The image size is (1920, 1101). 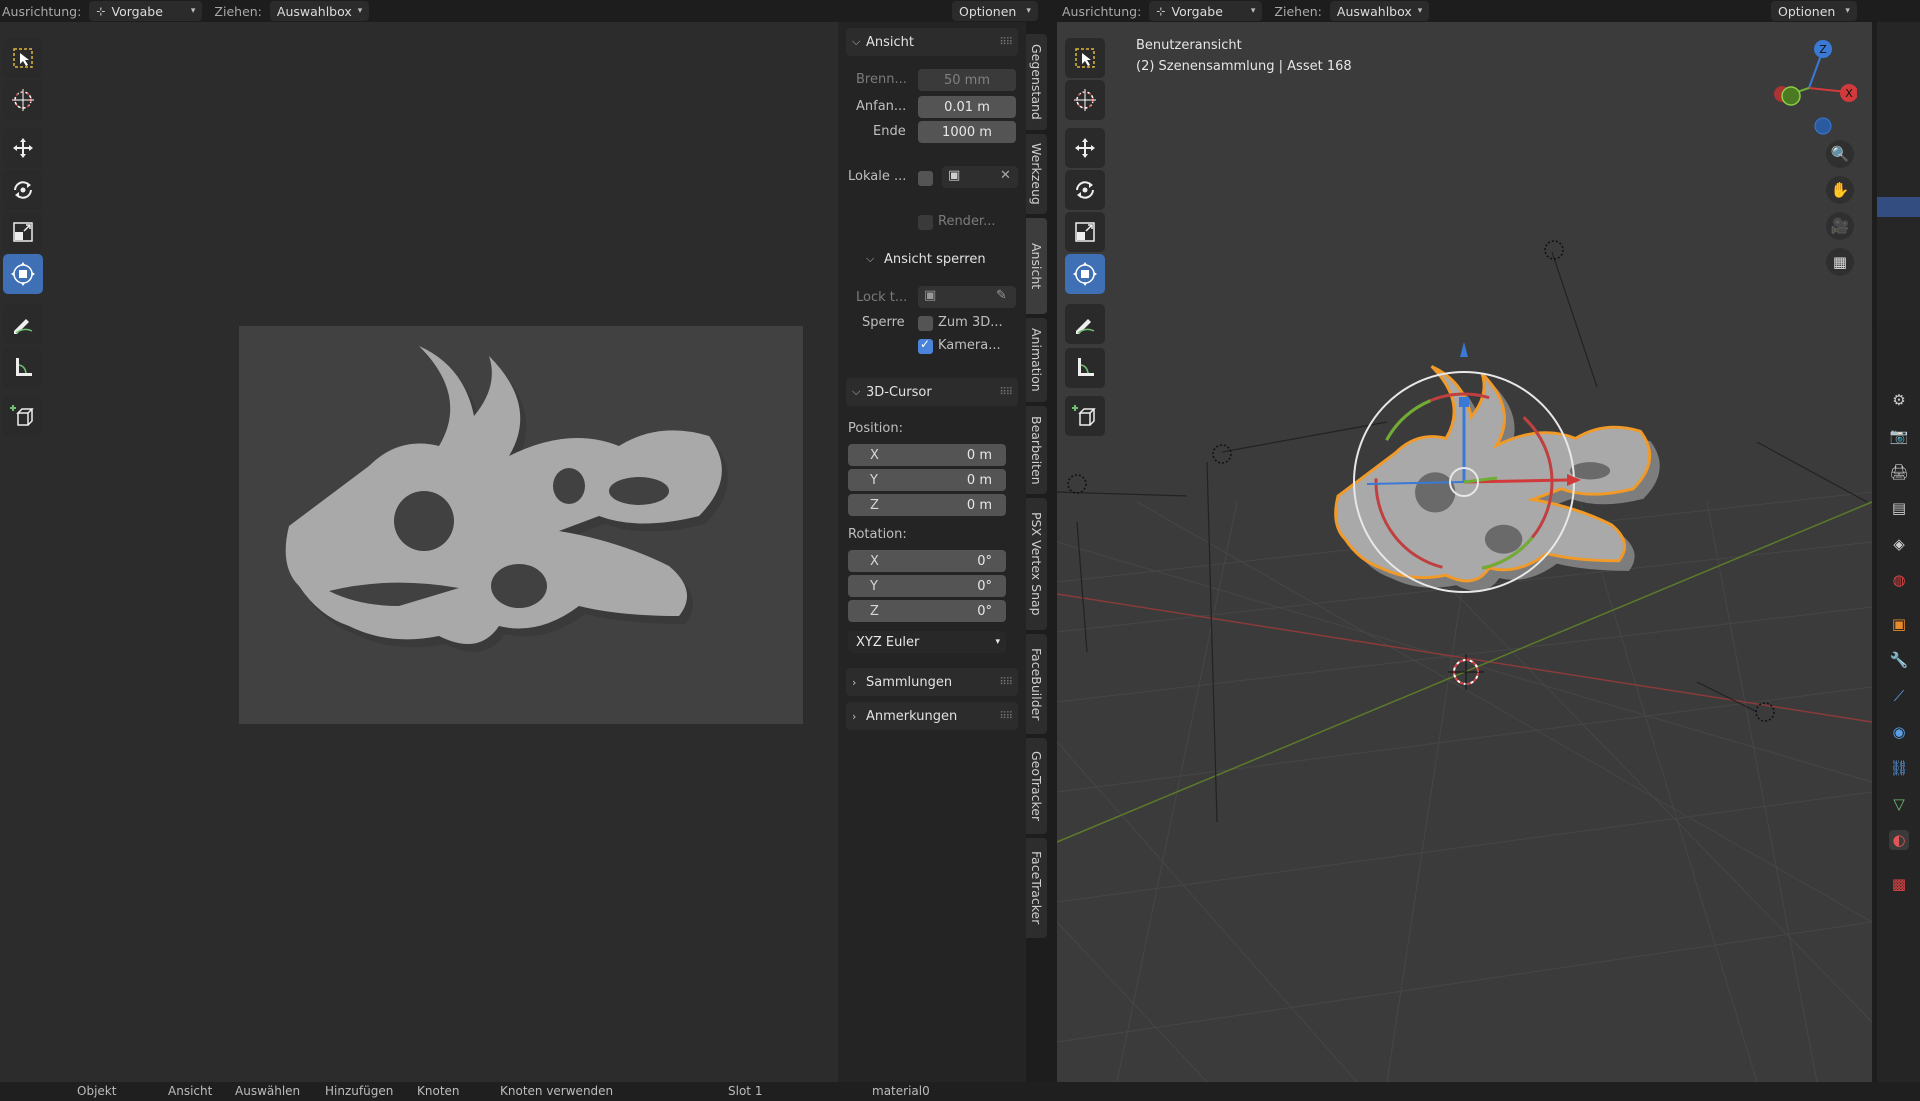 I want to click on annotations-panel-header: › Anmerkungen ⠿⠿, so click(x=932, y=716).